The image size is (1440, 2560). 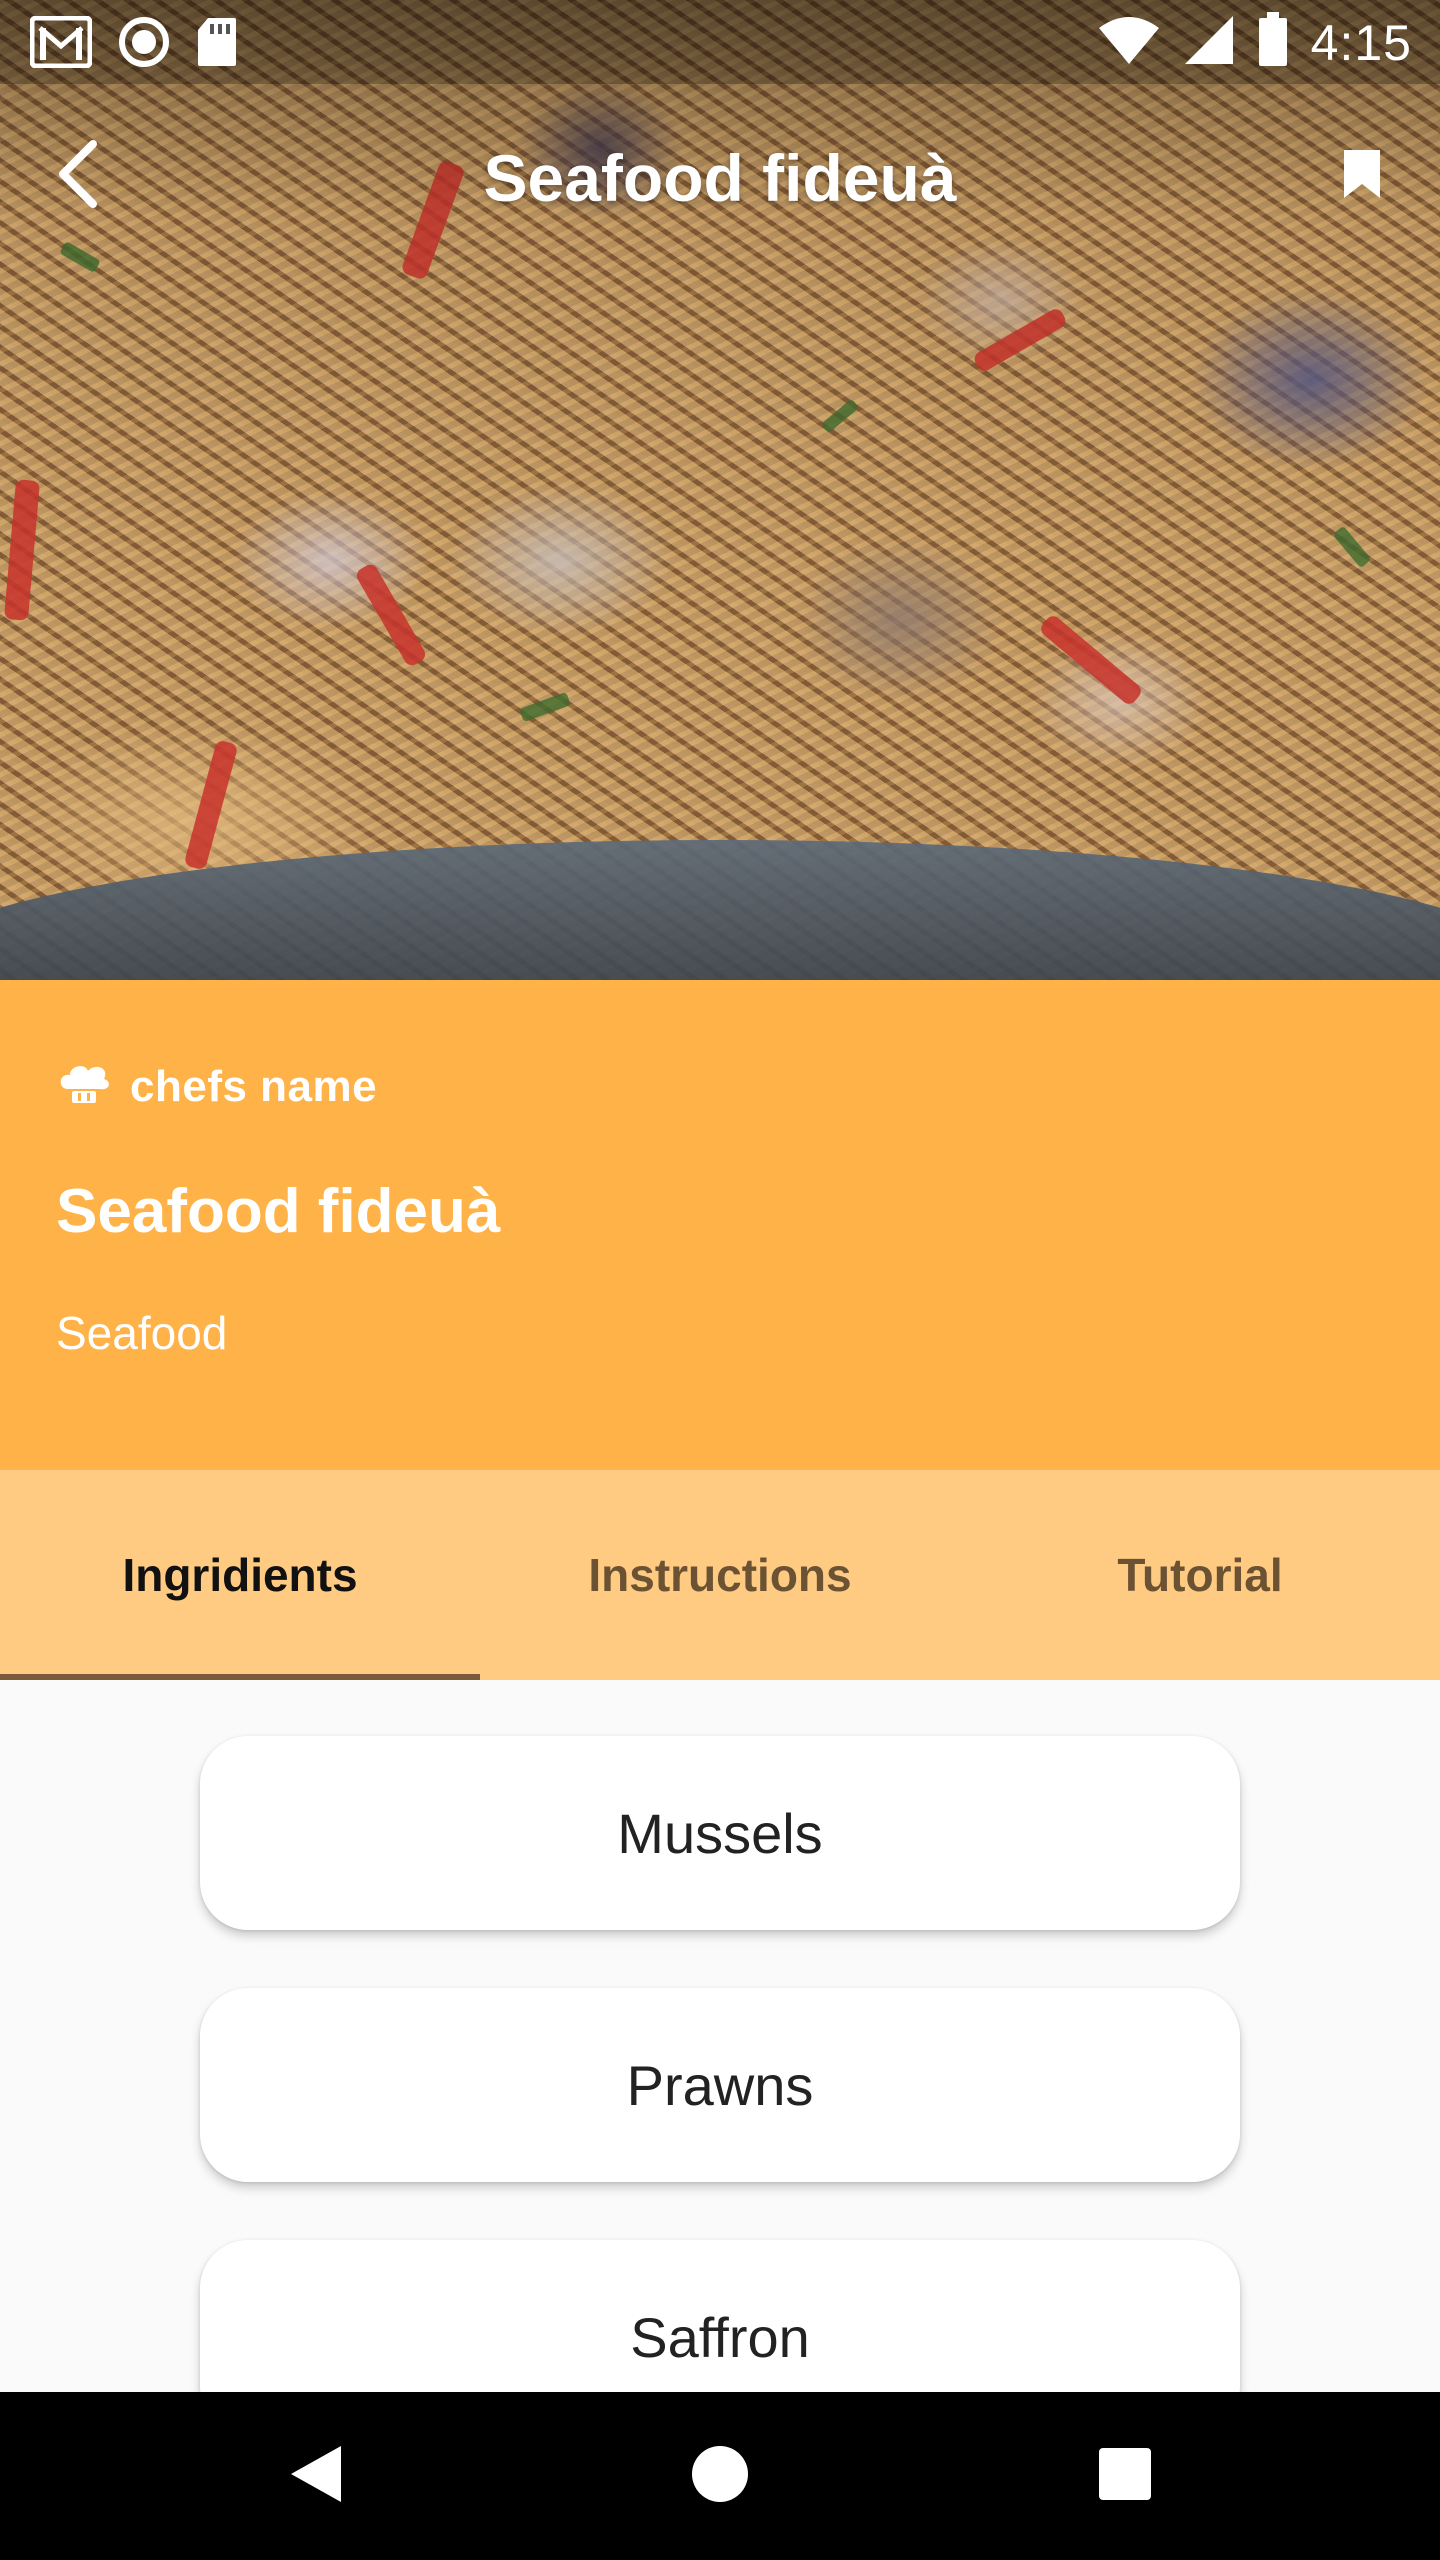 I want to click on nav-home-button, so click(x=720, y=2476).